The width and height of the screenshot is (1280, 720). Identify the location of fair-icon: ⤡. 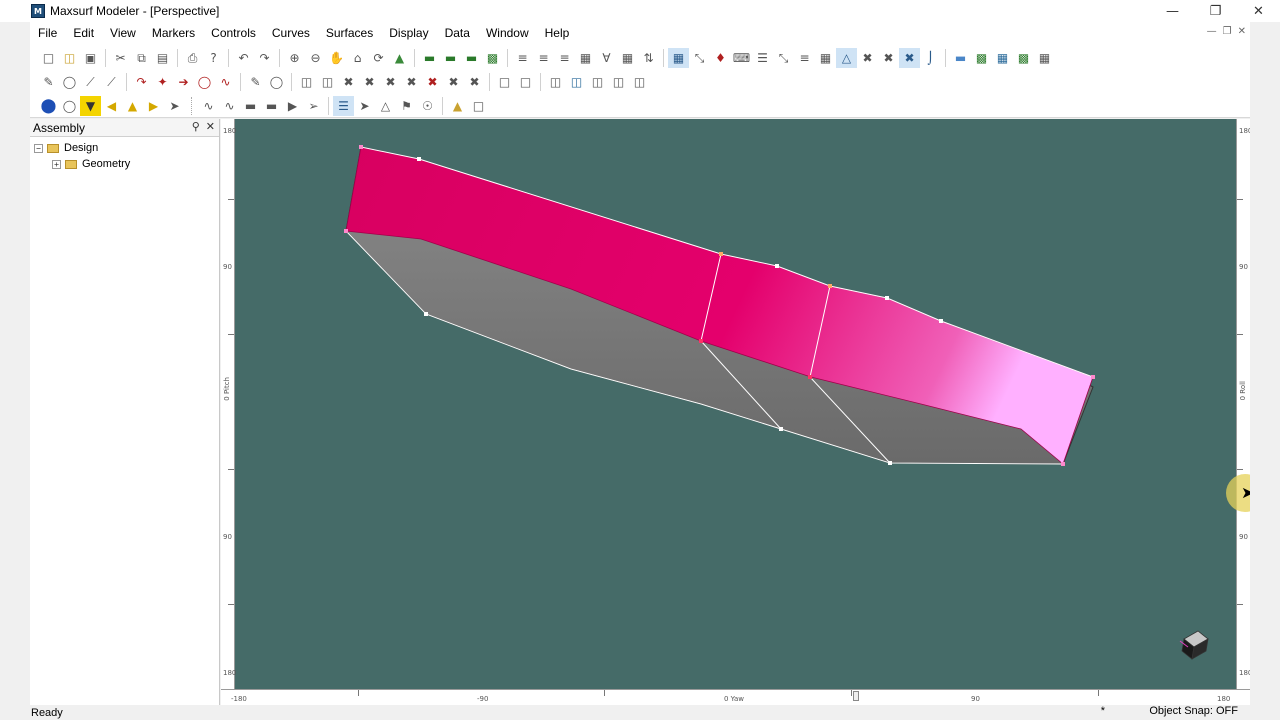
(783, 58).